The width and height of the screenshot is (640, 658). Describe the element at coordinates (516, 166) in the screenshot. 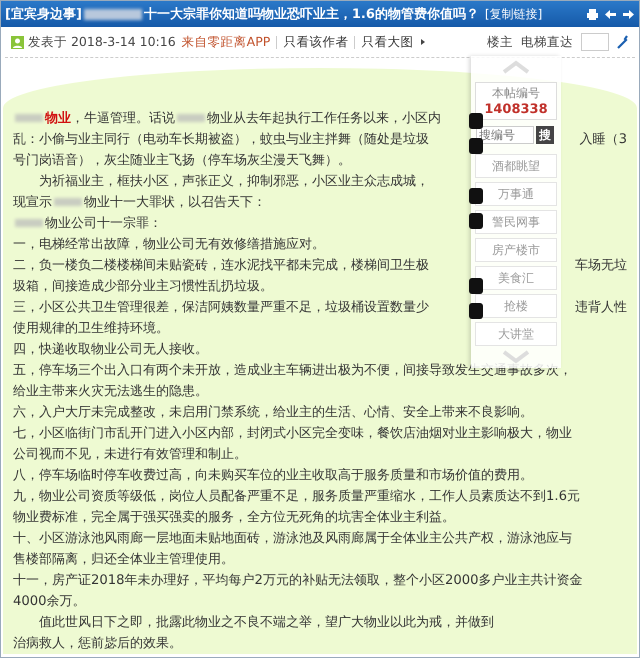

I see `nav-item: 酒都眺望` at that location.